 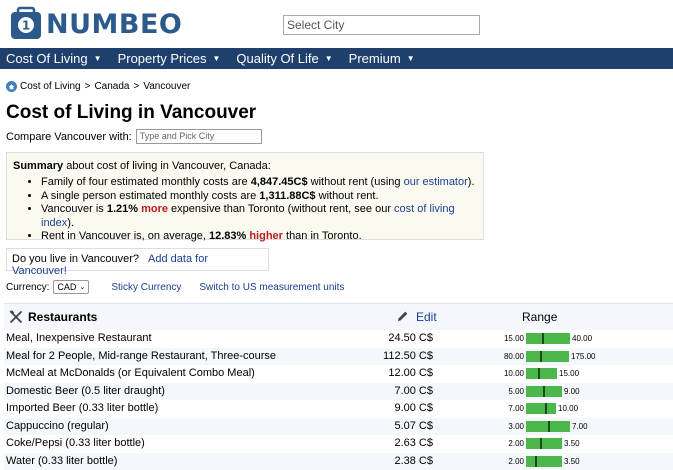 What do you see at coordinates (402, 316) in the screenshot?
I see `pencil-icon` at bounding box center [402, 316].